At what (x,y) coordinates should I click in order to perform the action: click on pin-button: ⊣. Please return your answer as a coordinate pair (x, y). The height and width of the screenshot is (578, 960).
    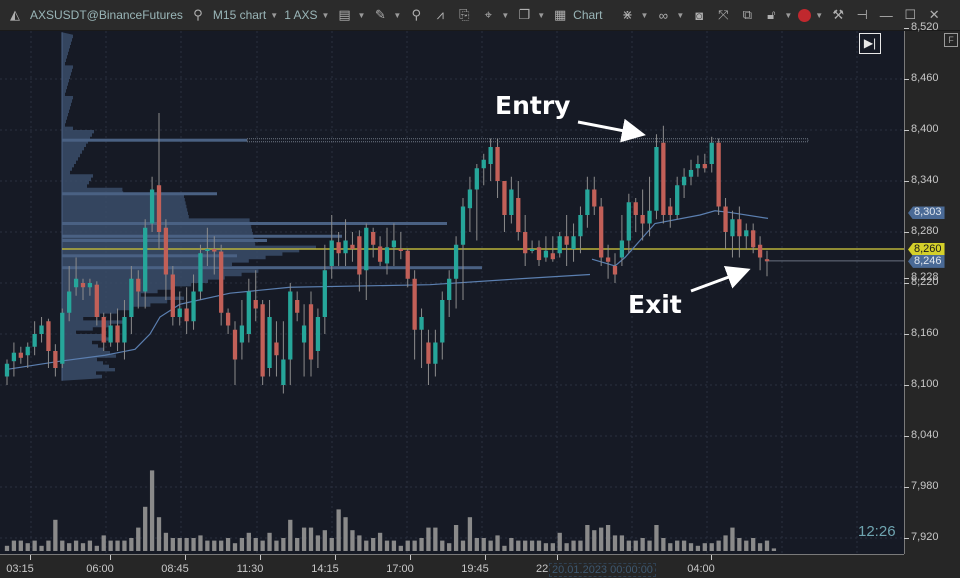
    Looking at the image, I should click on (862, 15).